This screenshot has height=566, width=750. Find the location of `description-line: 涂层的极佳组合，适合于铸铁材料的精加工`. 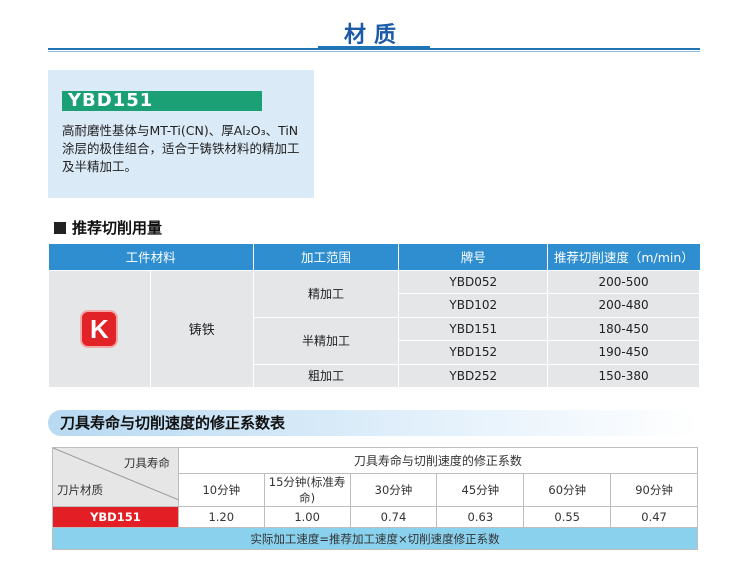

description-line: 涂层的极佳组合，适合于铸铁材料的精加工 is located at coordinates (181, 148).